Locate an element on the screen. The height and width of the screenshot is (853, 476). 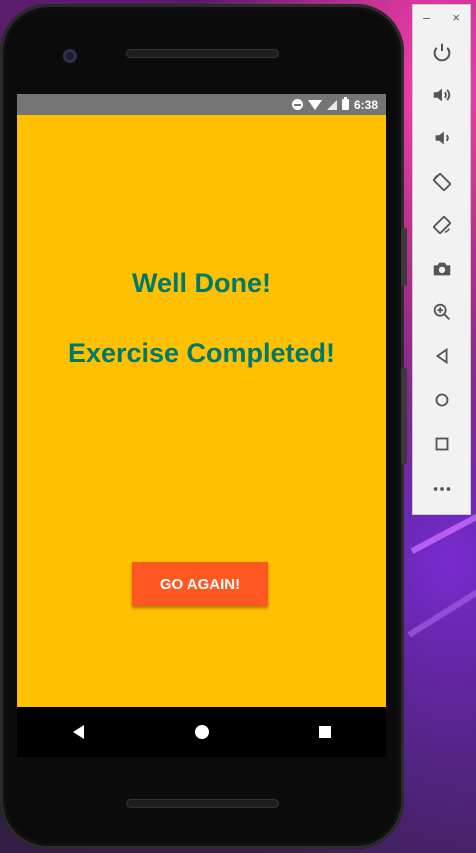
camera-icon is located at coordinates (442, 269).